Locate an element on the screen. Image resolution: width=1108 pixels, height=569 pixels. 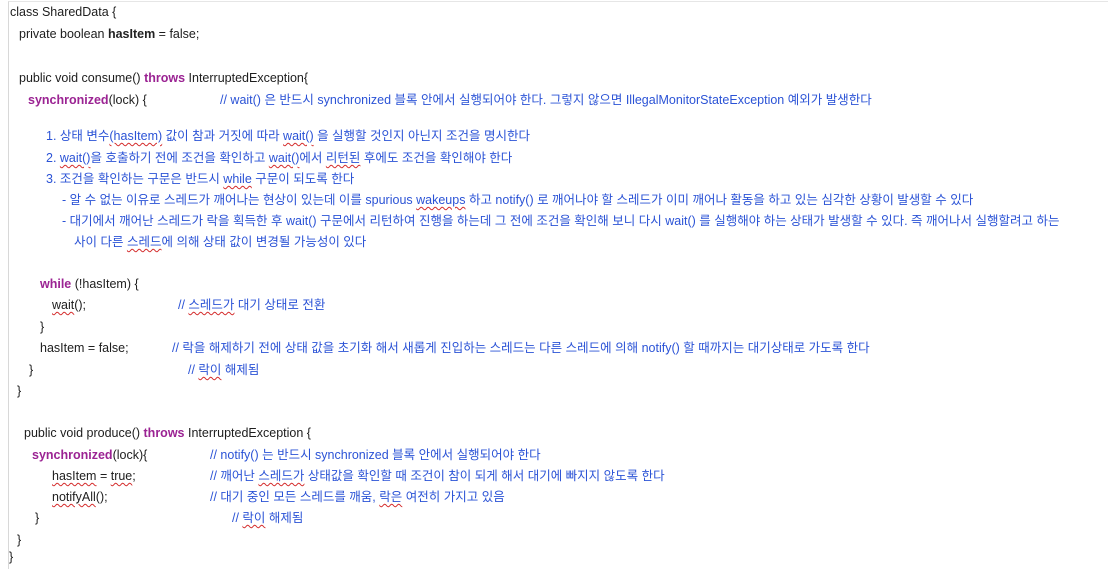
set-item-statement: hasItem = true; is located at coordinates (94, 476).